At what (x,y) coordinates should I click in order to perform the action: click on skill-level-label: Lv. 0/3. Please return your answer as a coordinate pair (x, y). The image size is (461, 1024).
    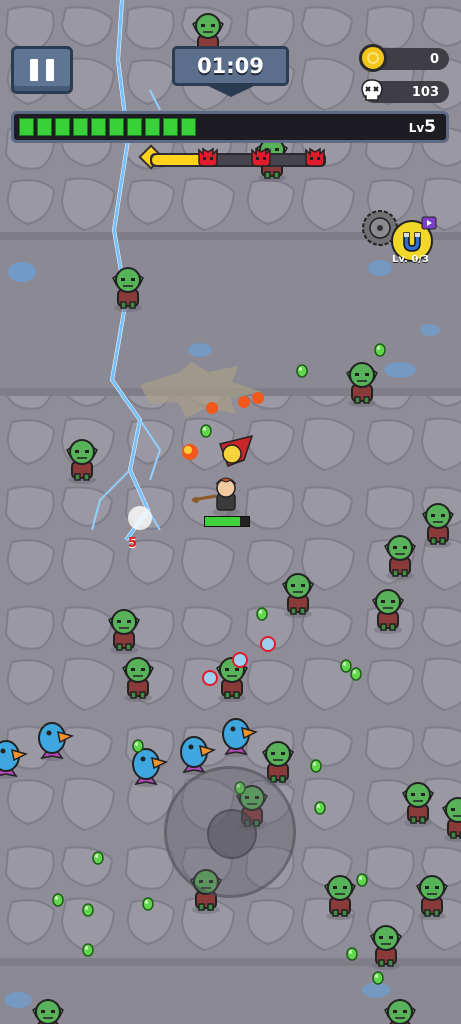
    Looking at the image, I should click on (410, 259).